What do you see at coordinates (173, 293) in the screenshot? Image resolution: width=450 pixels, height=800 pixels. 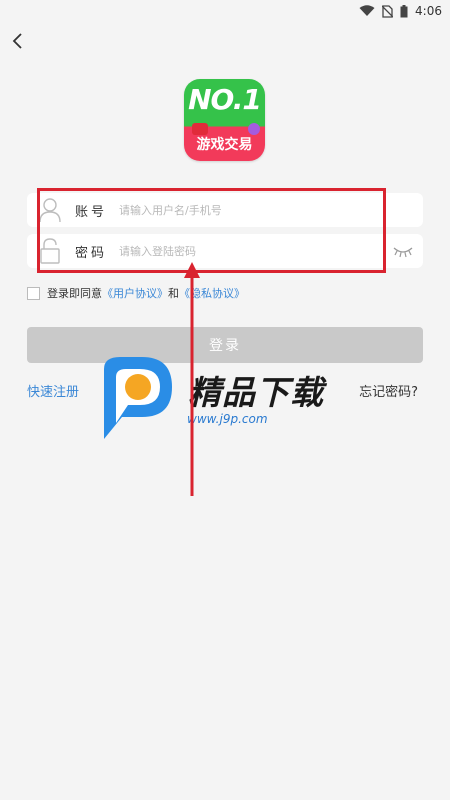 I see `agreement-and: 和` at bounding box center [173, 293].